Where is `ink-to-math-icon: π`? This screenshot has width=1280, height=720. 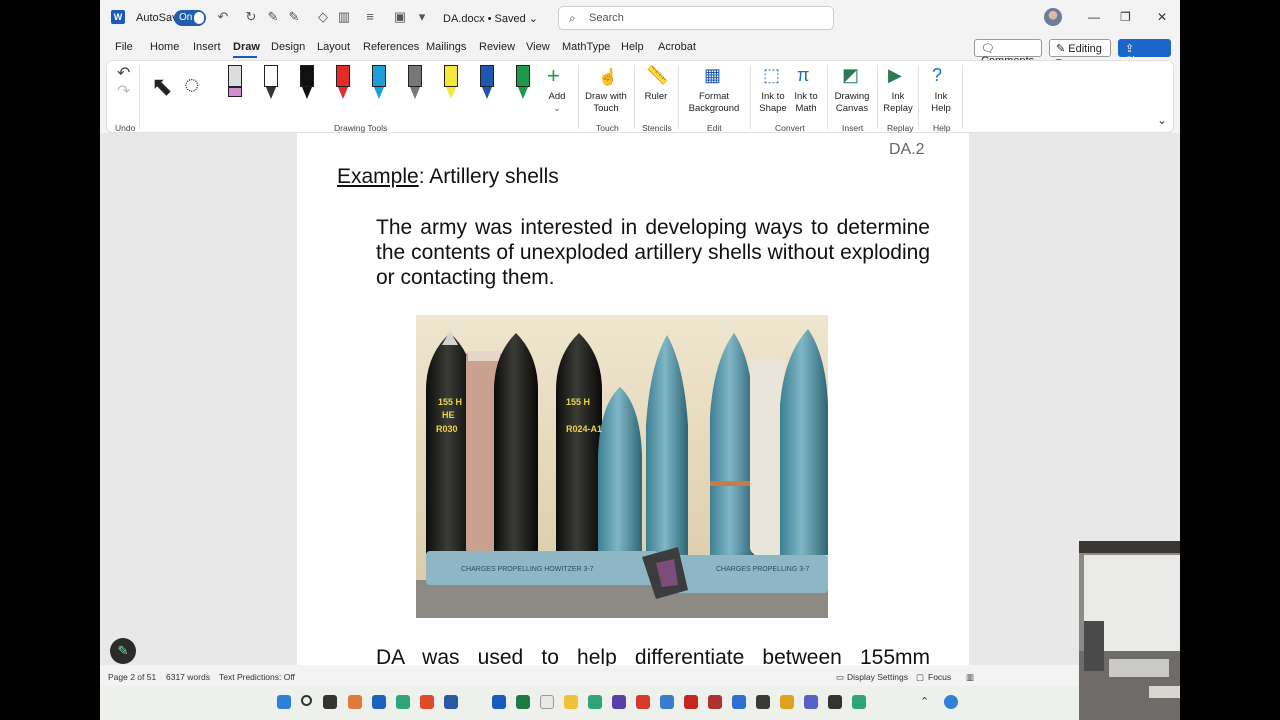
ink-to-math-icon: π is located at coordinates (803, 75).